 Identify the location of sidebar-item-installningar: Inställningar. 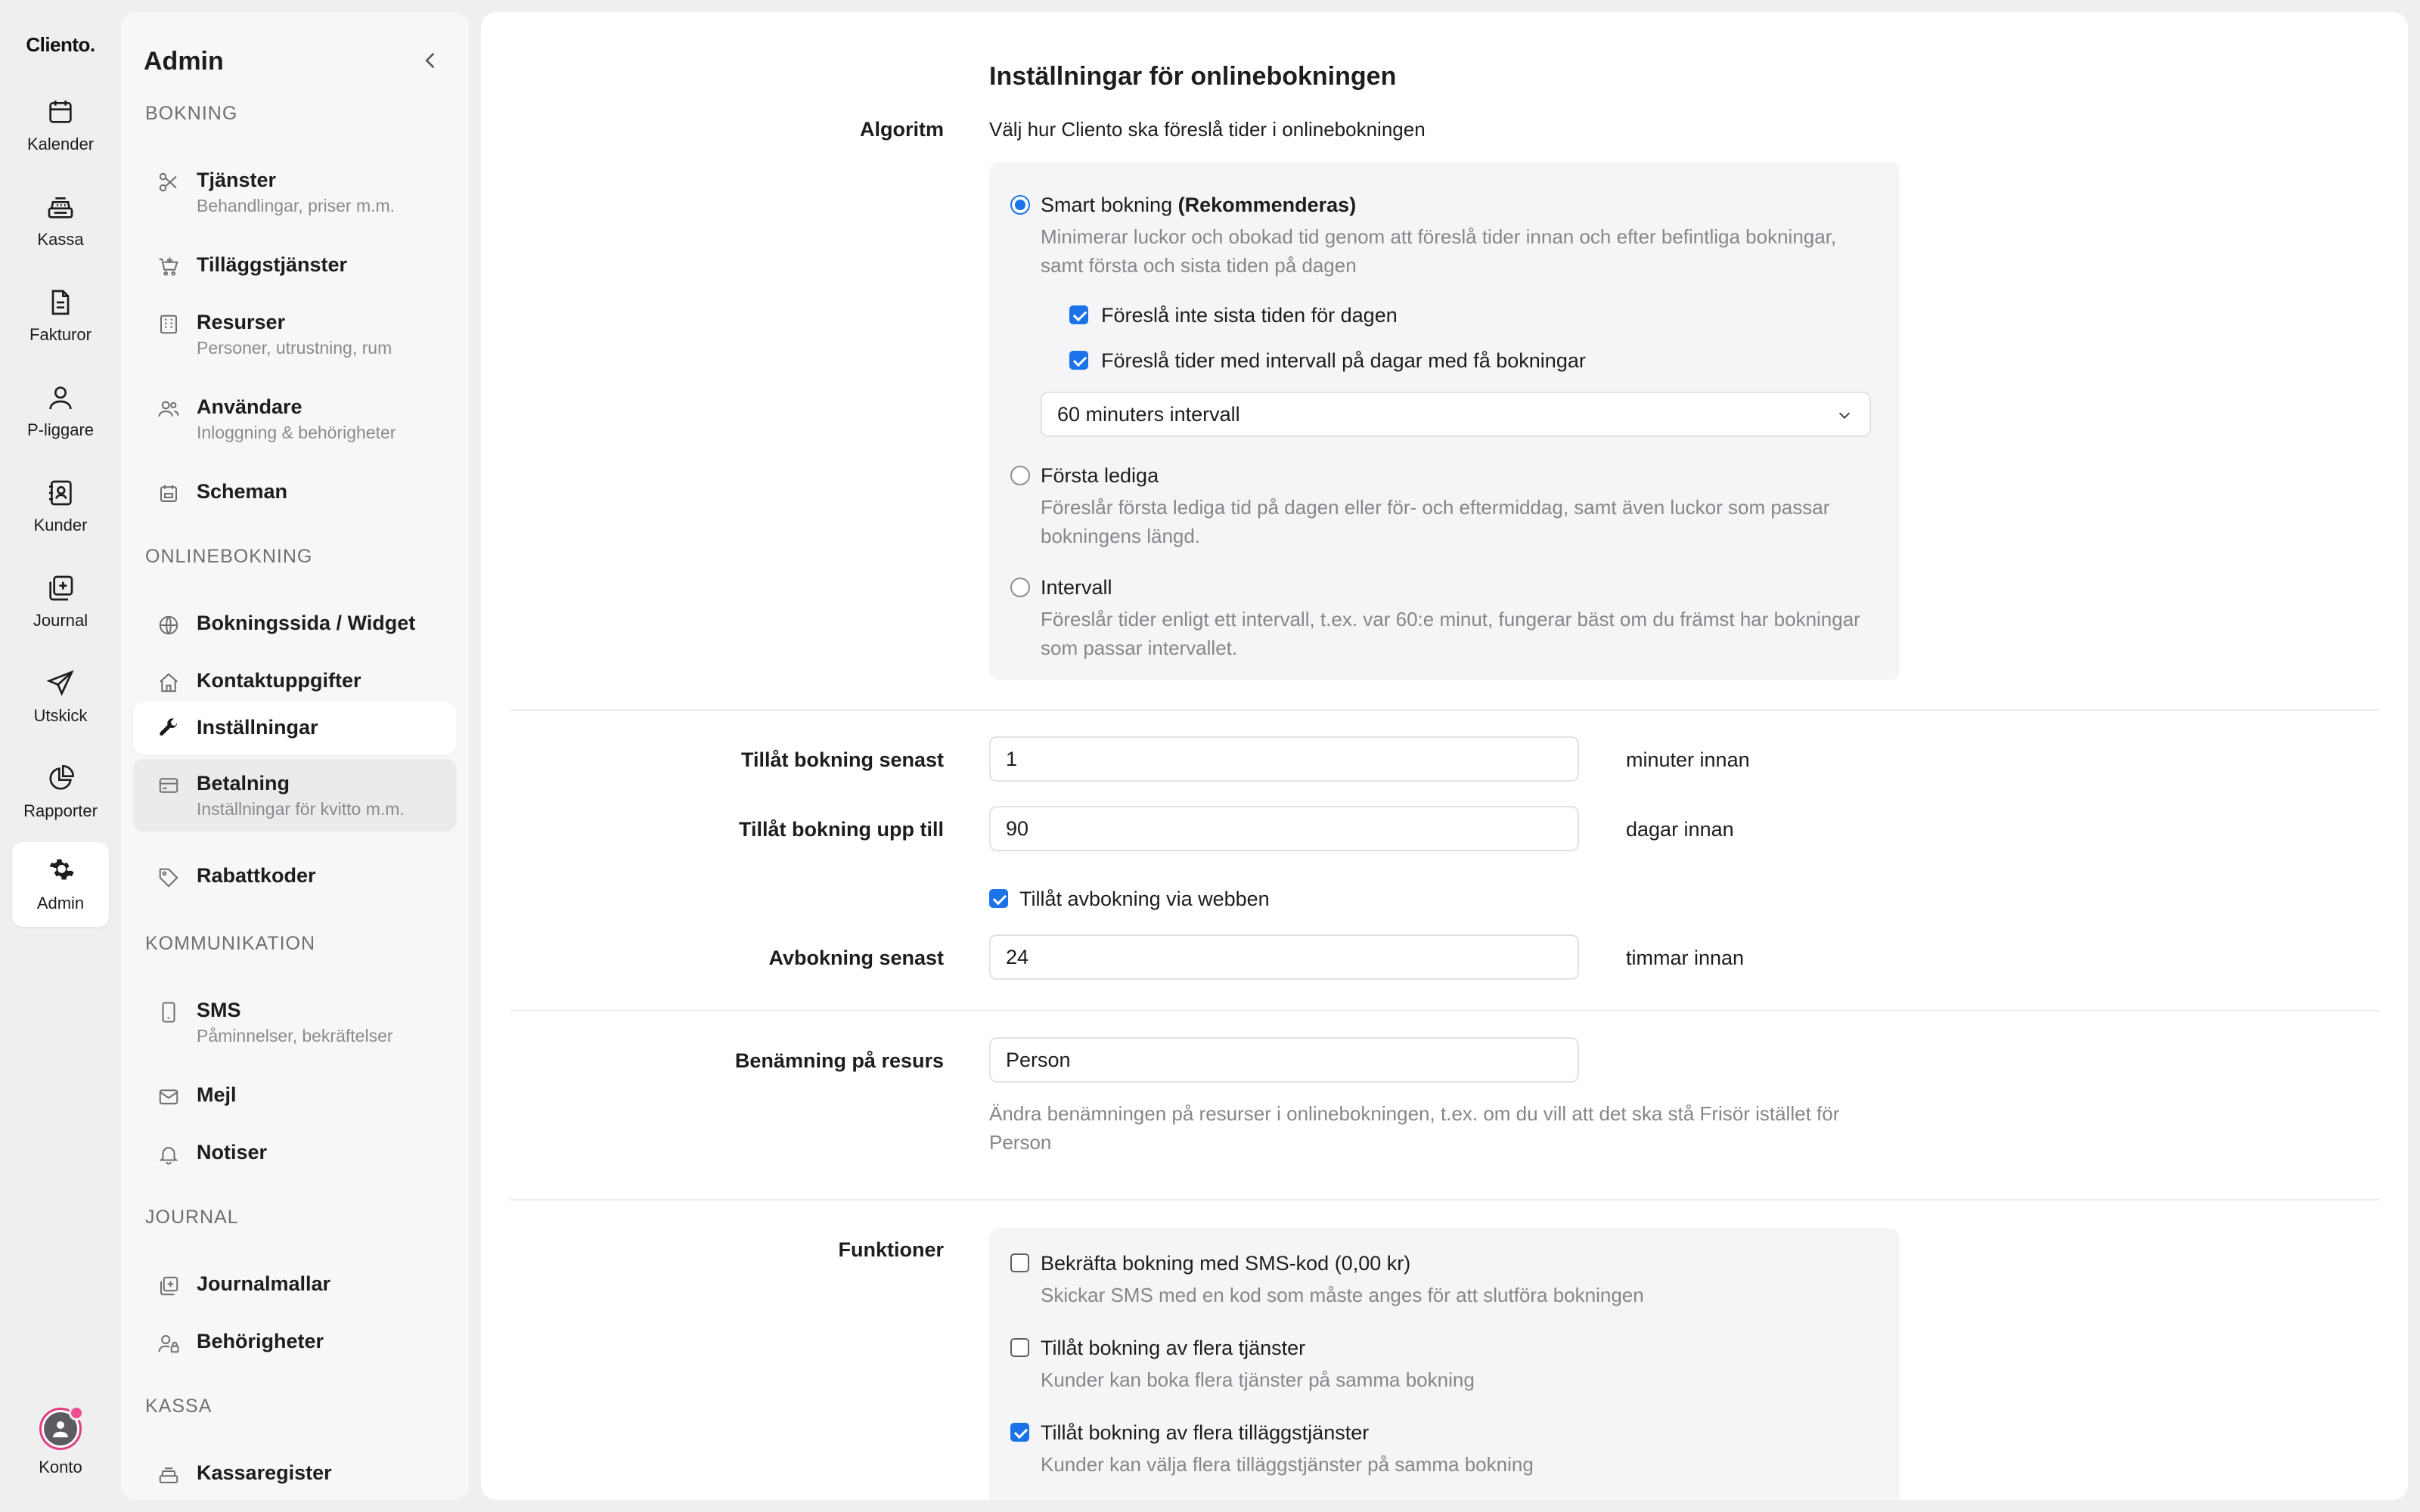
(295, 728).